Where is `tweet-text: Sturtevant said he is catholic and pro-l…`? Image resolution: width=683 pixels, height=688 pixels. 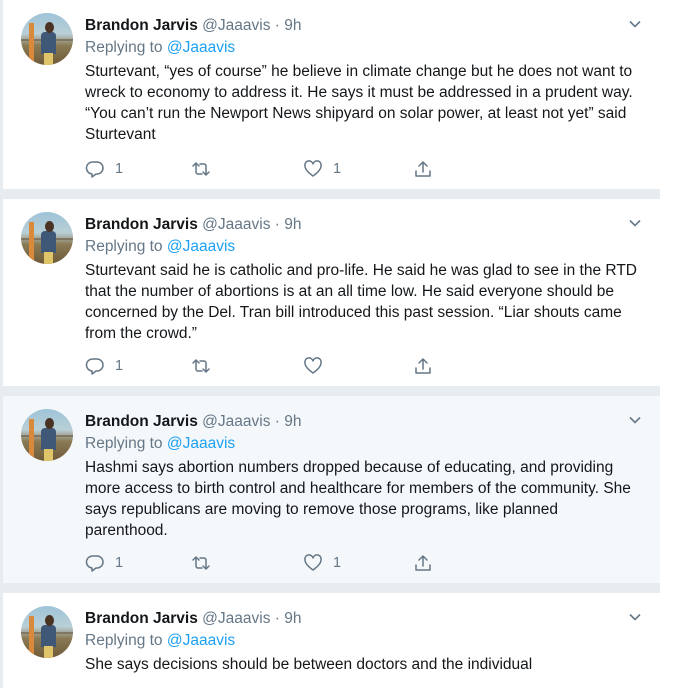
tweet-text: Sturtevant said he is catholic and pro-l… is located at coordinates (361, 302).